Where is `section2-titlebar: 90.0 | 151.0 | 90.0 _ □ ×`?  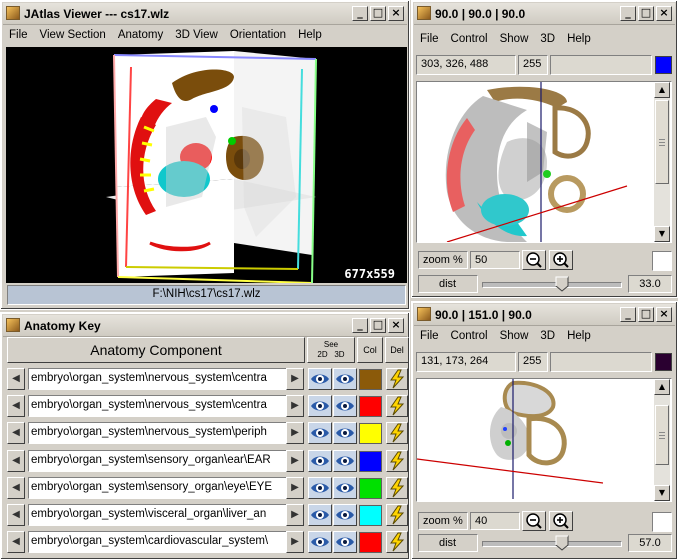
section2-titlebar: 90.0 | 151.0 | 90.0 _ □ × is located at coordinates (544, 315).